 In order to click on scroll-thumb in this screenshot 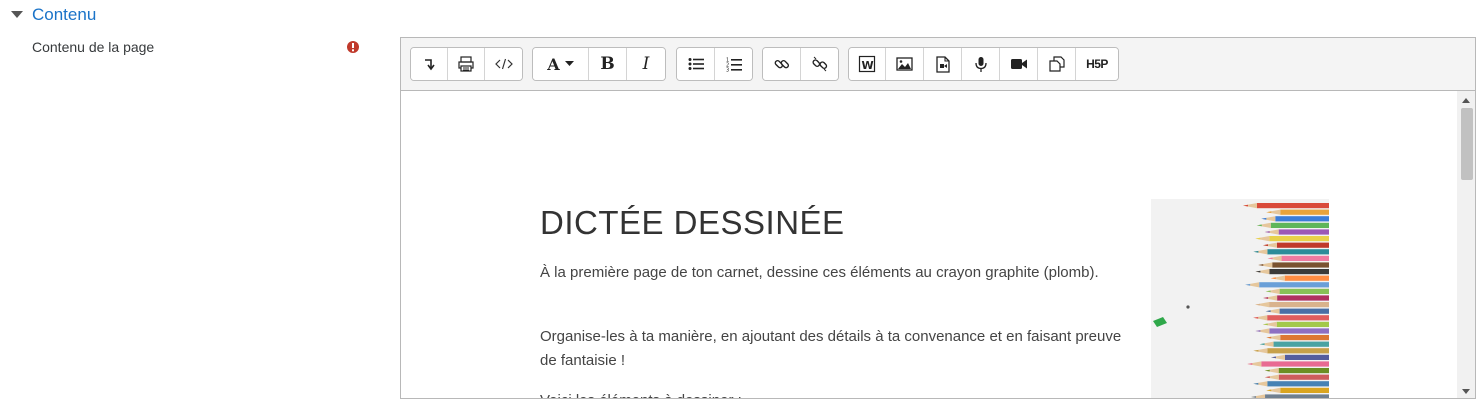, I will do `click(1467, 144)`.